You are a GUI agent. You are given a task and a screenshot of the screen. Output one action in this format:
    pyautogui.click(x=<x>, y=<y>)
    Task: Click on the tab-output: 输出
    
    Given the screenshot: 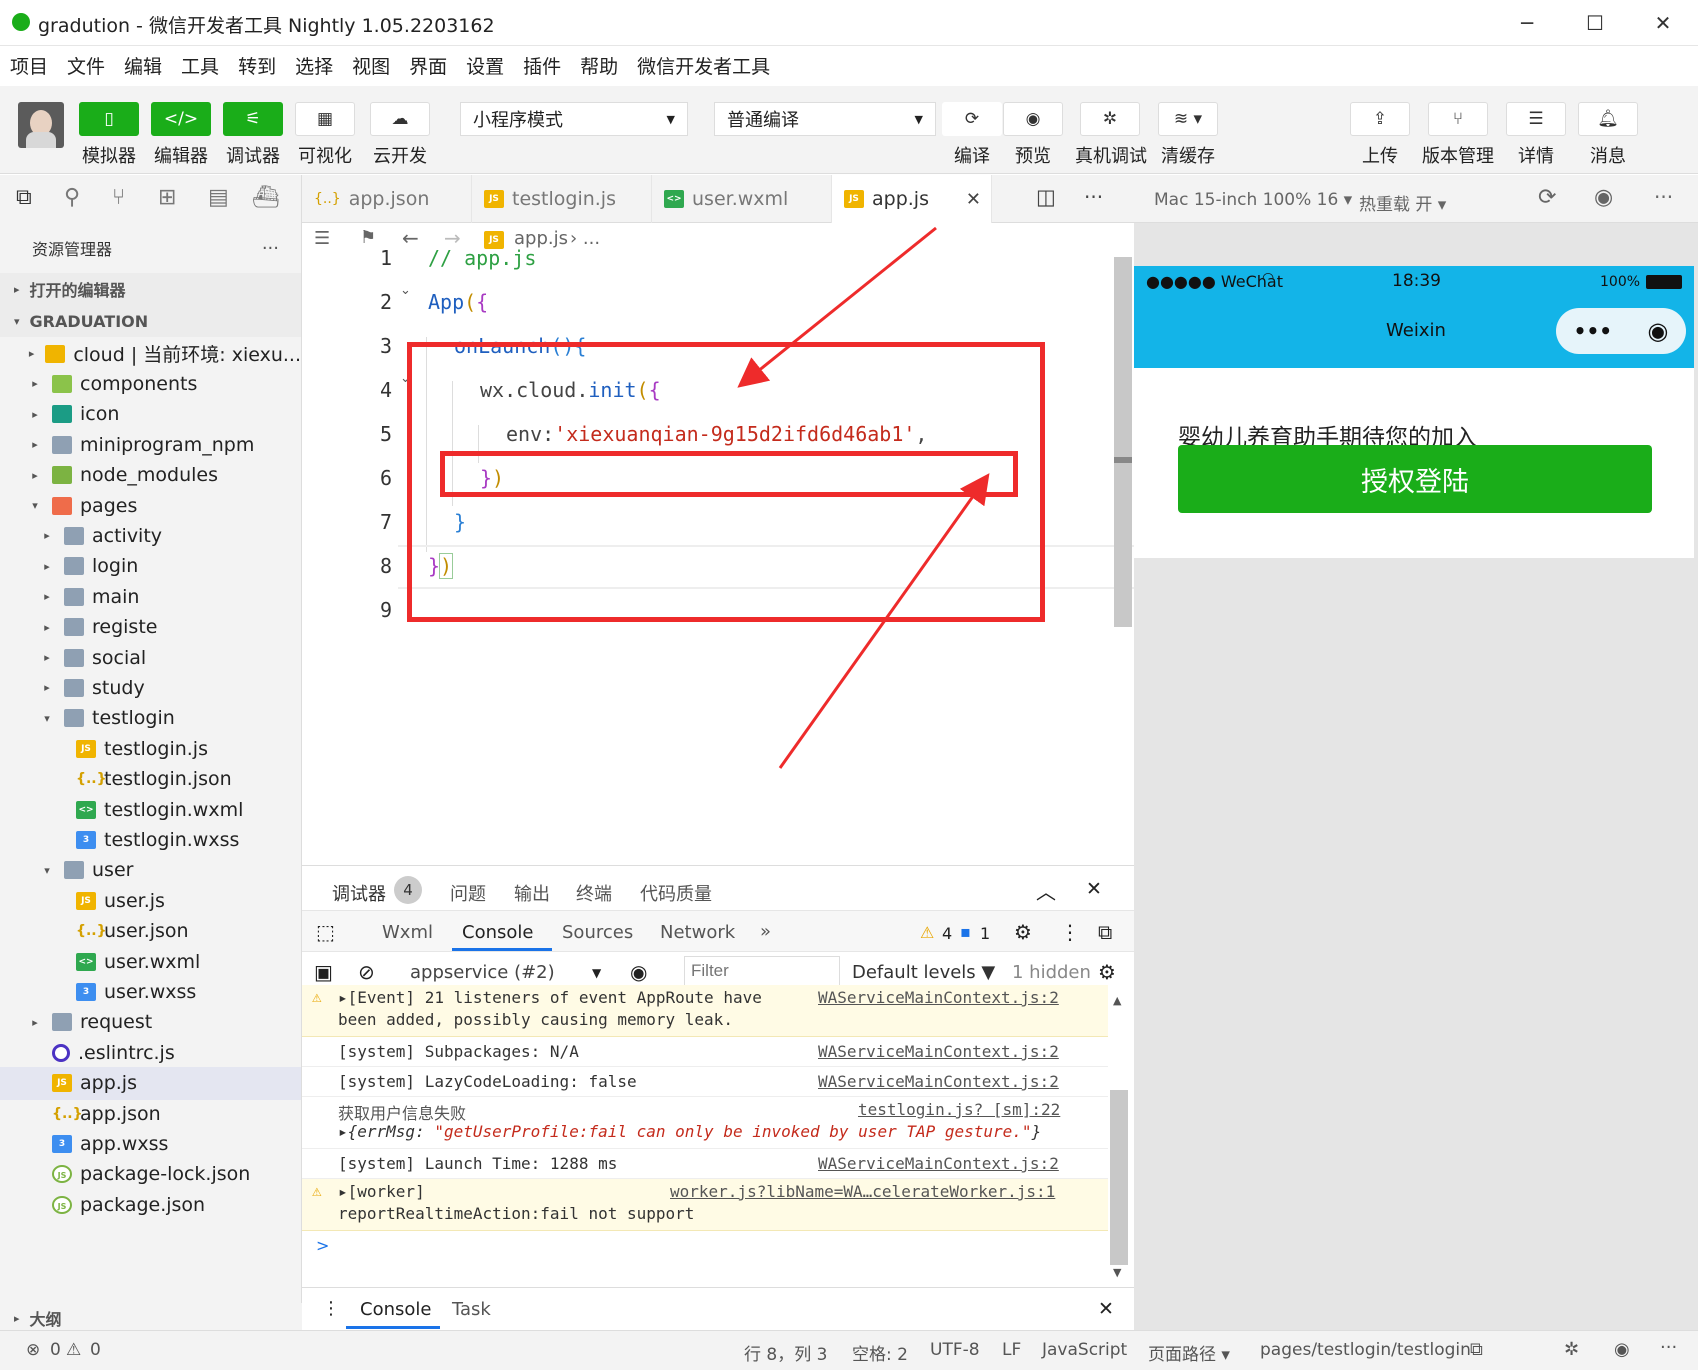 What is the action you would take?
    pyautogui.click(x=532, y=893)
    